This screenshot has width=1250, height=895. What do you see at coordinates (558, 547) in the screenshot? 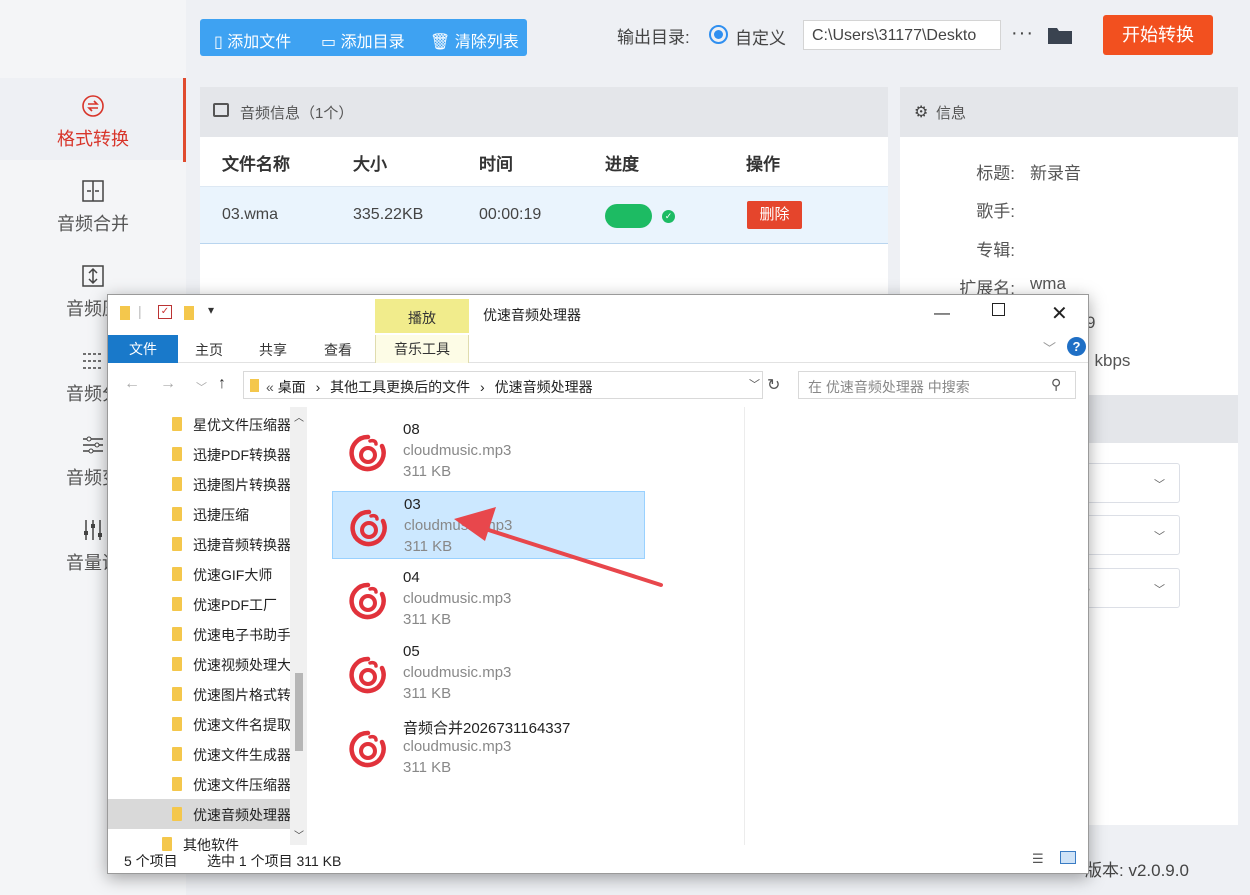
I see `annotation-arrow` at bounding box center [558, 547].